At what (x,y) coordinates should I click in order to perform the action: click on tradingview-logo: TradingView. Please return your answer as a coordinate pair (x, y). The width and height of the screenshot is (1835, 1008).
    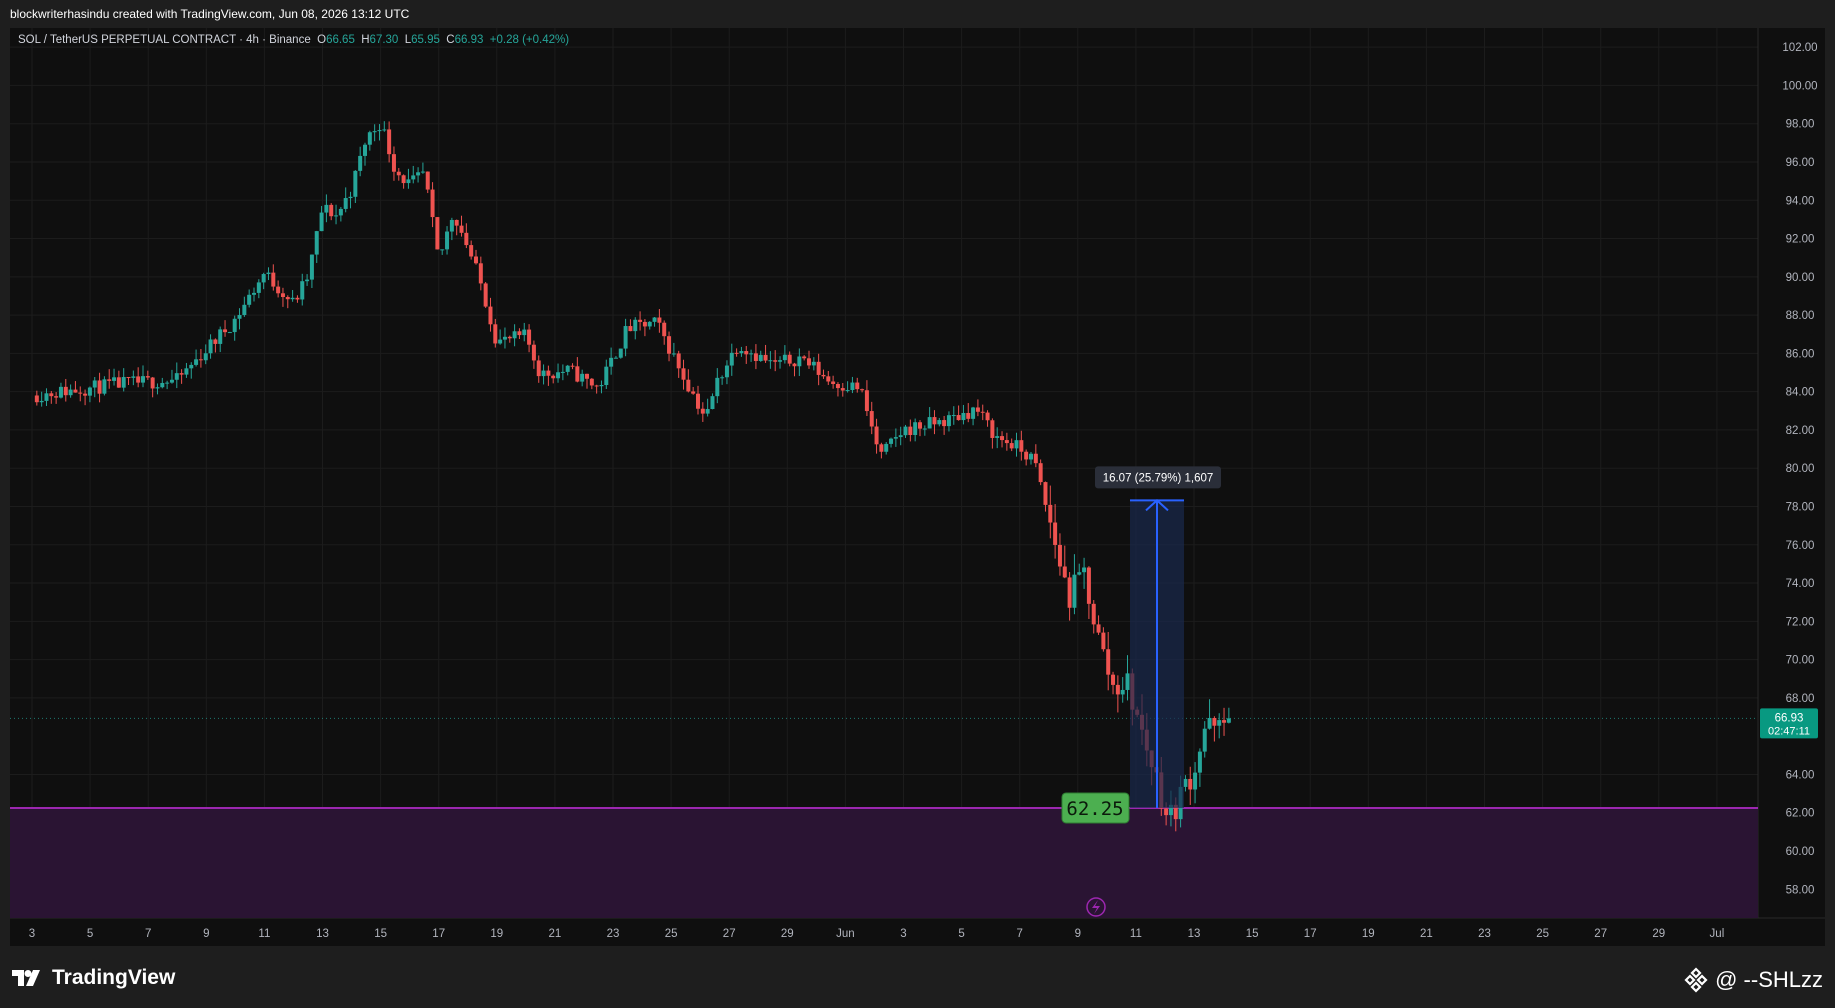
    Looking at the image, I should click on (93, 978).